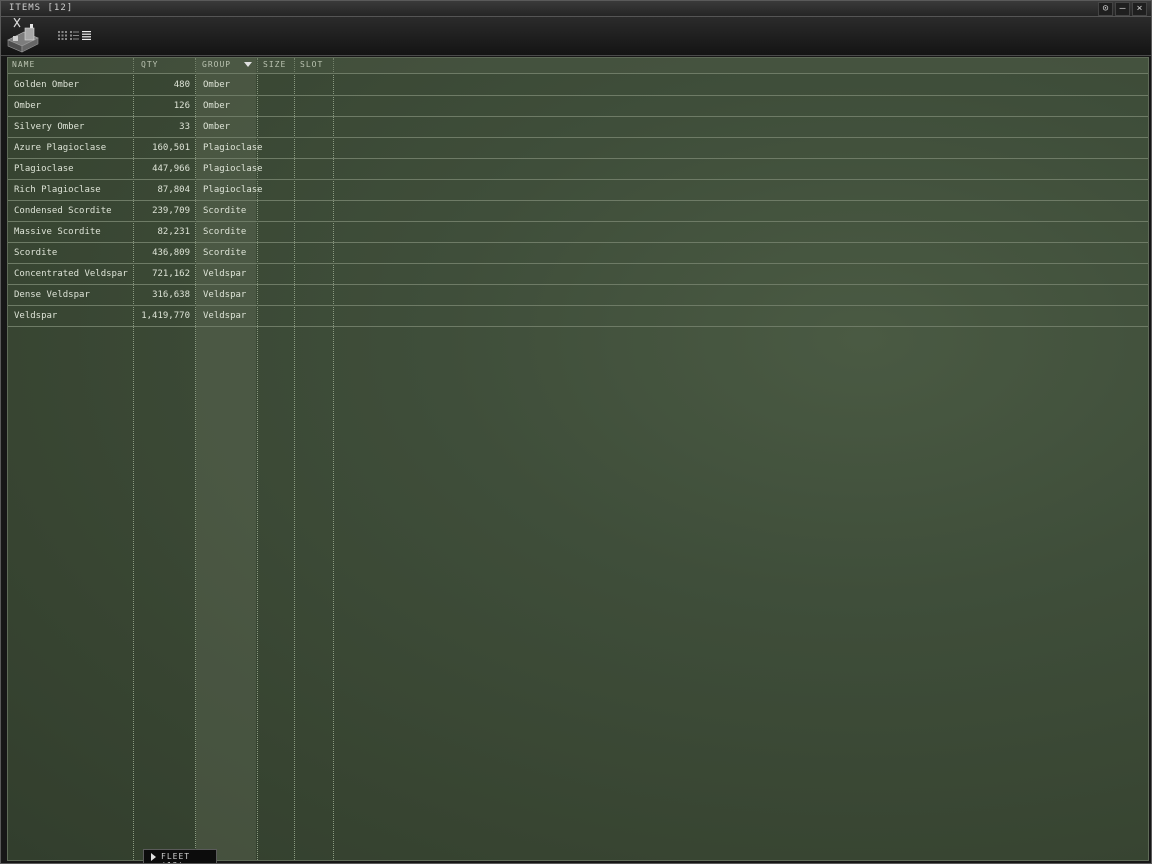 The image size is (1152, 864). I want to click on item-quantity: 160,501, so click(171, 148).